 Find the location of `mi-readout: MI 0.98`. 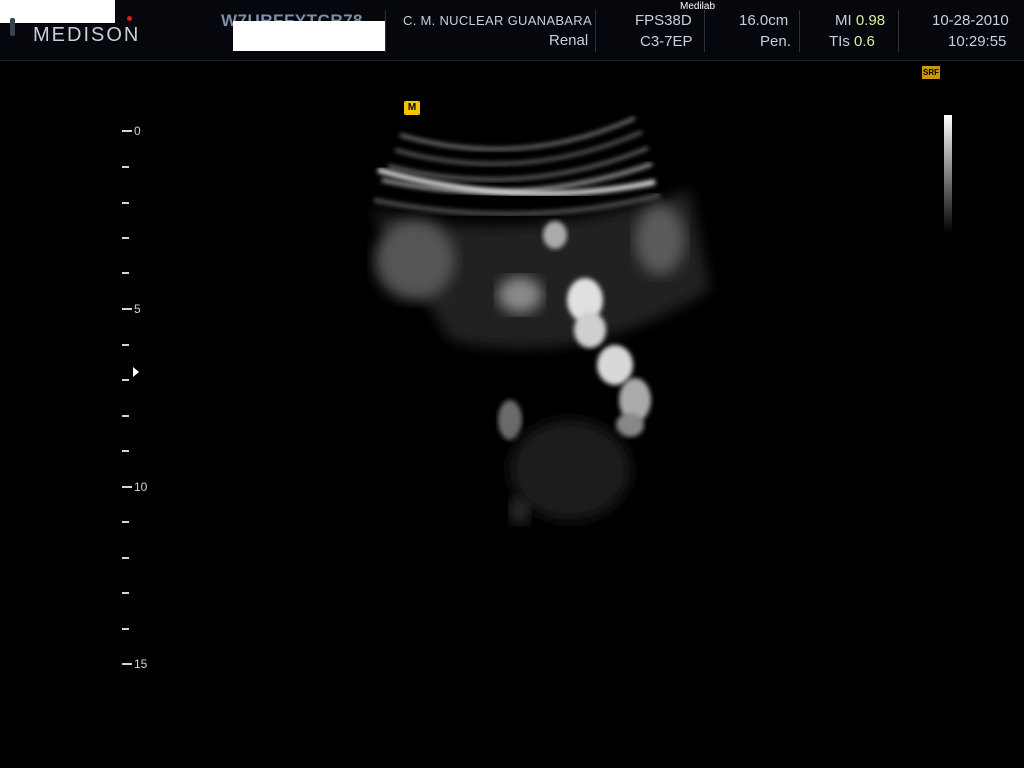

mi-readout: MI 0.98 is located at coordinates (860, 20).